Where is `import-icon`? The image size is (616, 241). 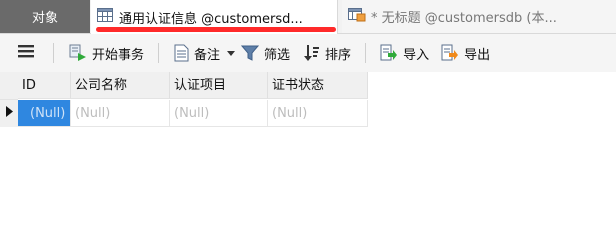 import-icon is located at coordinates (389, 53).